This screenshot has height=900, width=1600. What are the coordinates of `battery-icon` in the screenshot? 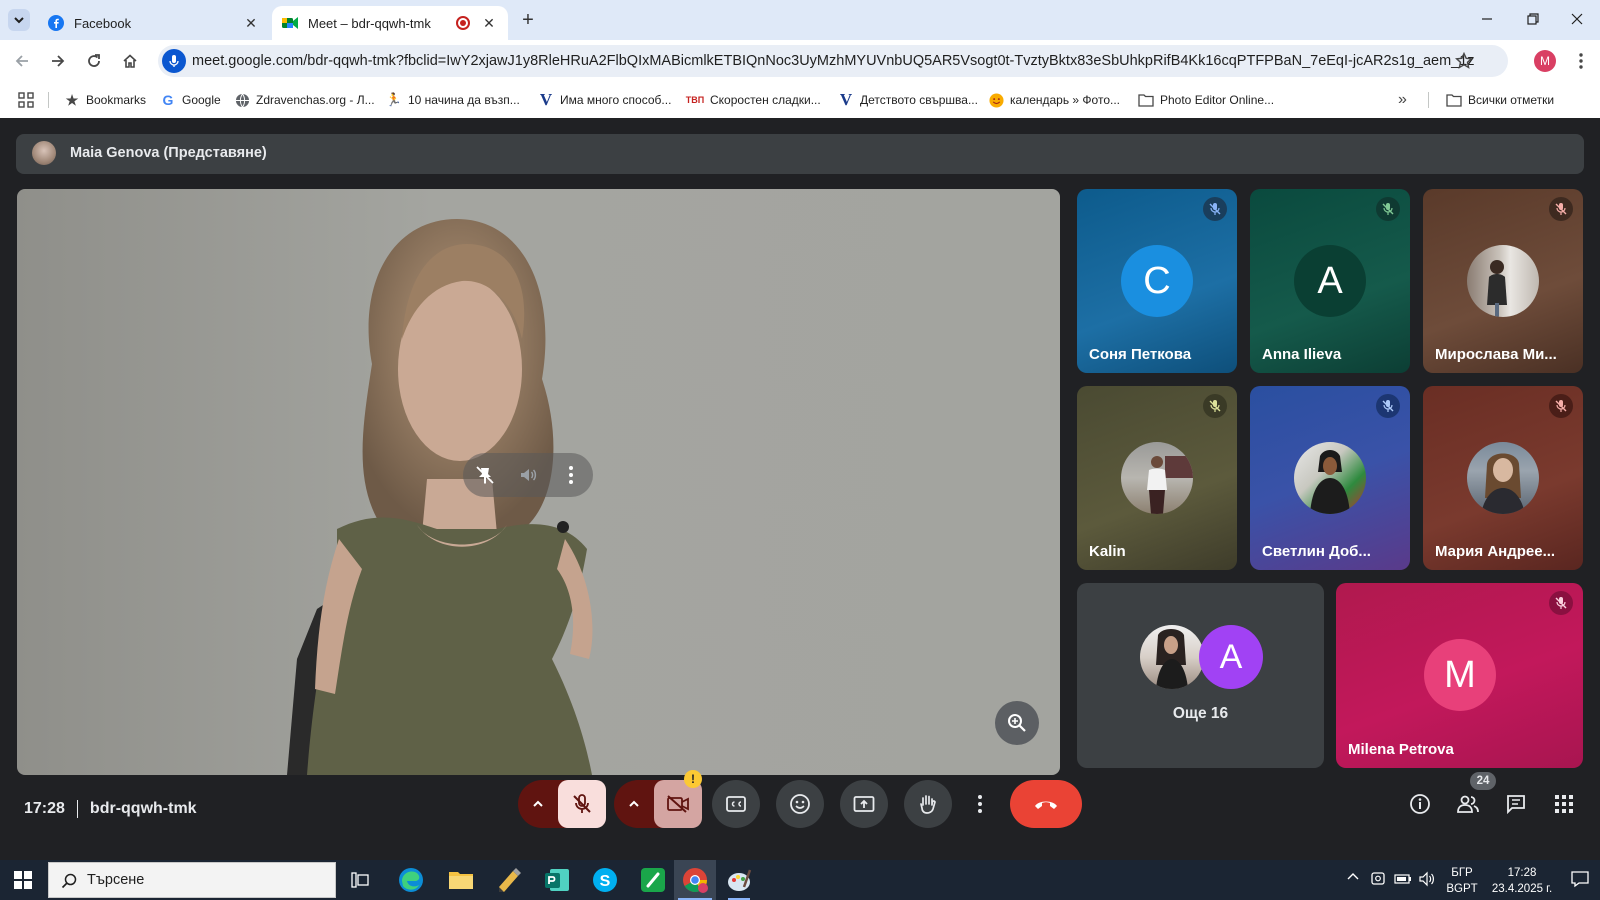 It's located at (1404, 880).